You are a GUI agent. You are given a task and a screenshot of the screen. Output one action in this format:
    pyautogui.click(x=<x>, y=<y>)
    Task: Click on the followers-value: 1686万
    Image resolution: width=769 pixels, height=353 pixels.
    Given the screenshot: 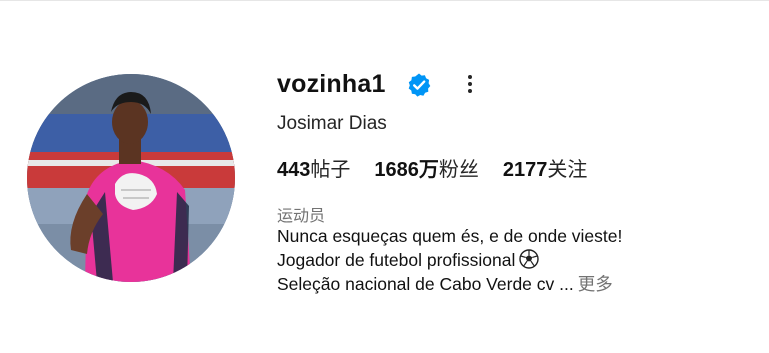 What is the action you would take?
    pyautogui.click(x=406, y=170)
    